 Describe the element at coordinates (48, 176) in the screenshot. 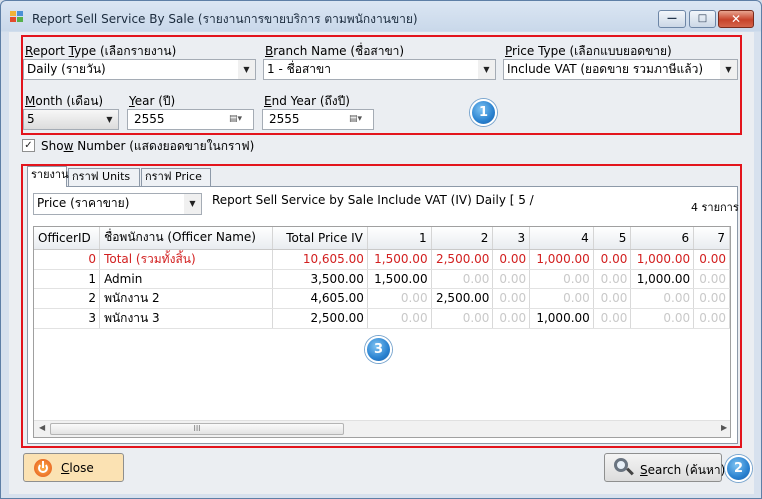

I see `tab-report: รายงาน` at that location.